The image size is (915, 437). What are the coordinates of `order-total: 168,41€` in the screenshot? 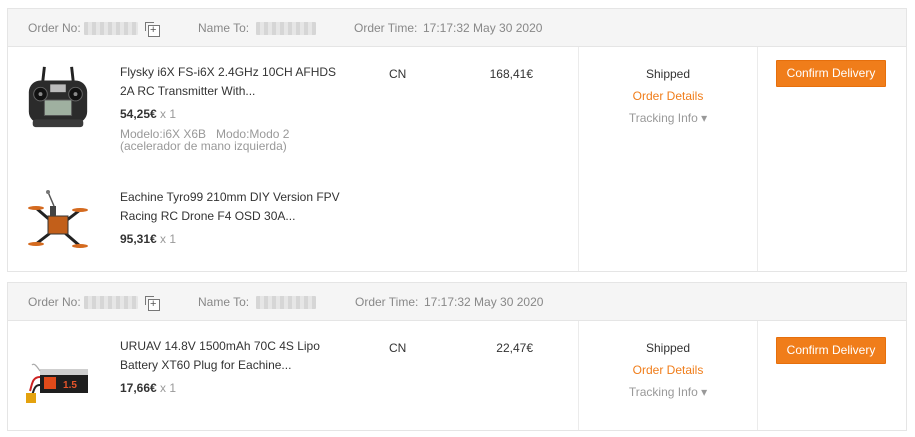 It's located at (511, 74).